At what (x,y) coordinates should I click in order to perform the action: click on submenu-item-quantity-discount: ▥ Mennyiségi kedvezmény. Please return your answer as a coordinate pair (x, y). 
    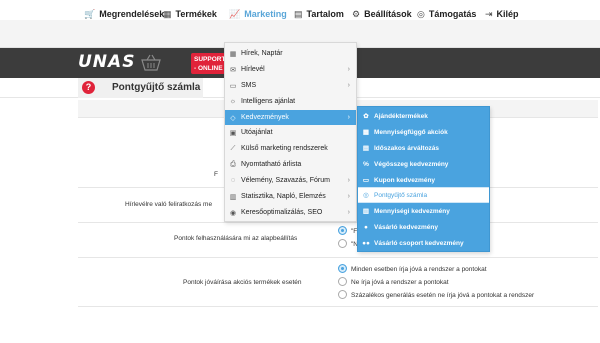
    Looking at the image, I should click on (423, 211).